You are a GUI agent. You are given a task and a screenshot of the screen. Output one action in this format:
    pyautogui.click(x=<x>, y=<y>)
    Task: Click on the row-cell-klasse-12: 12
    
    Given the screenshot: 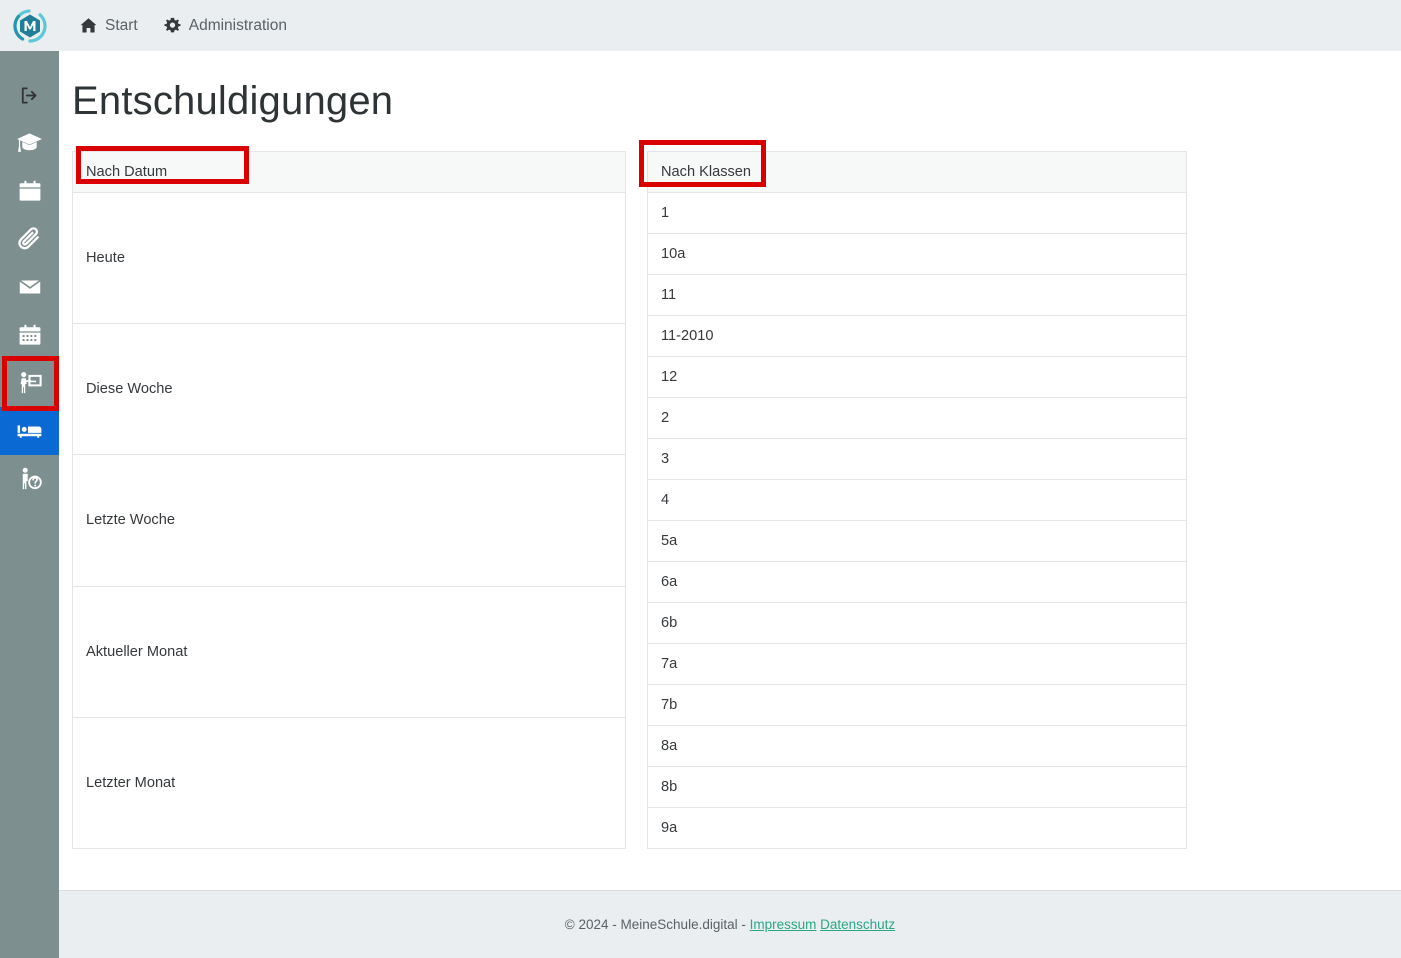 What is the action you would take?
    pyautogui.click(x=917, y=377)
    